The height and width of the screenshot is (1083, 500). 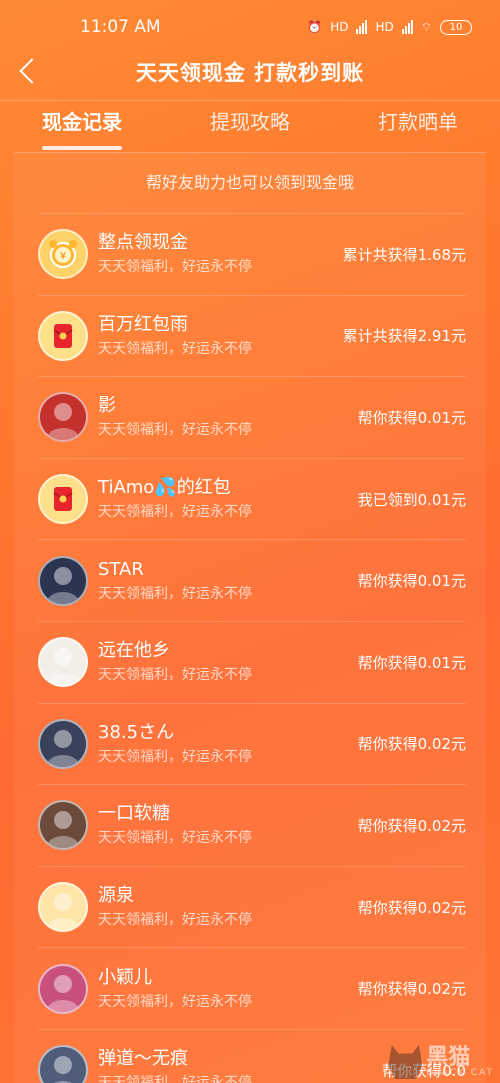 I want to click on tab-payment-showcase: 打款晒单, so click(x=418, y=127).